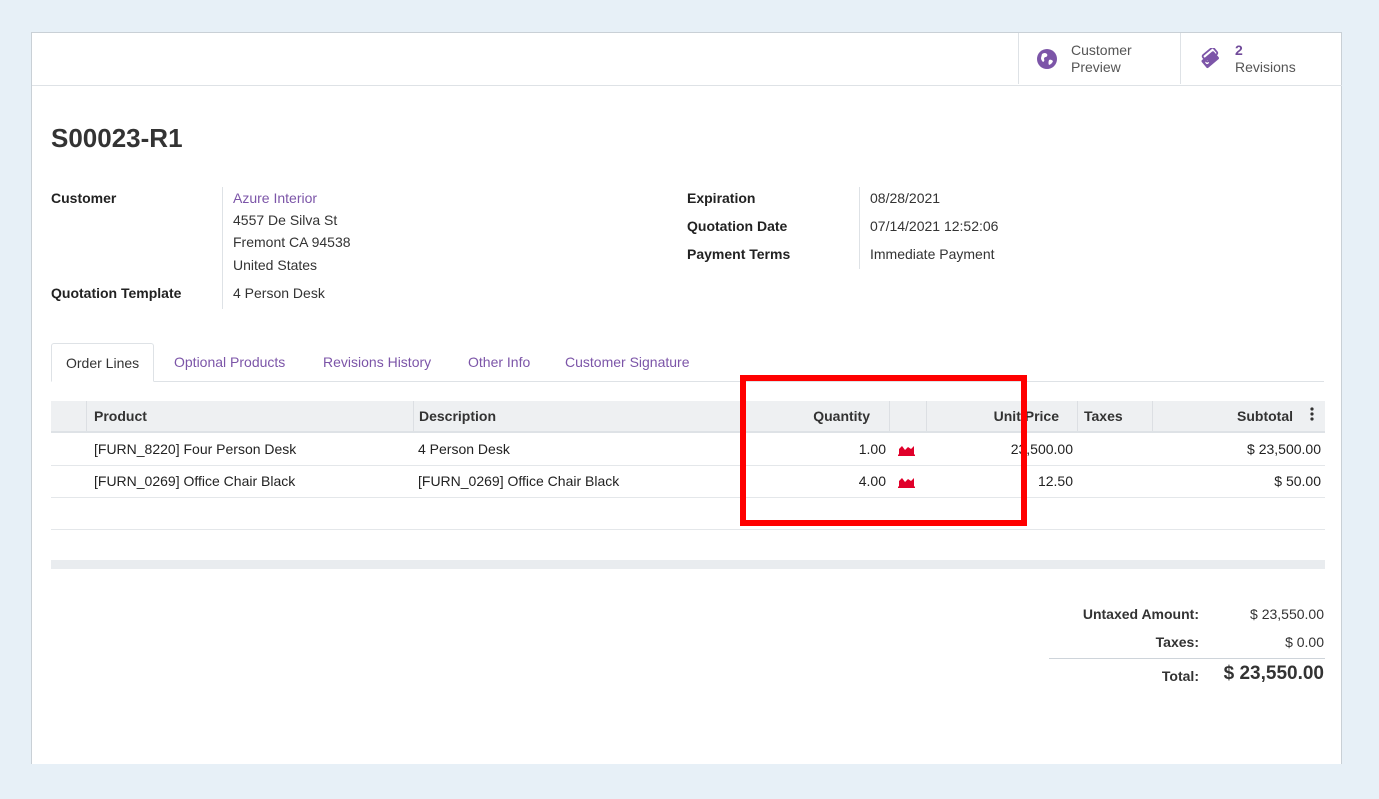 The height and width of the screenshot is (799, 1379). I want to click on cell-description: [FURN_0269] Office Chair Black, so click(519, 481).